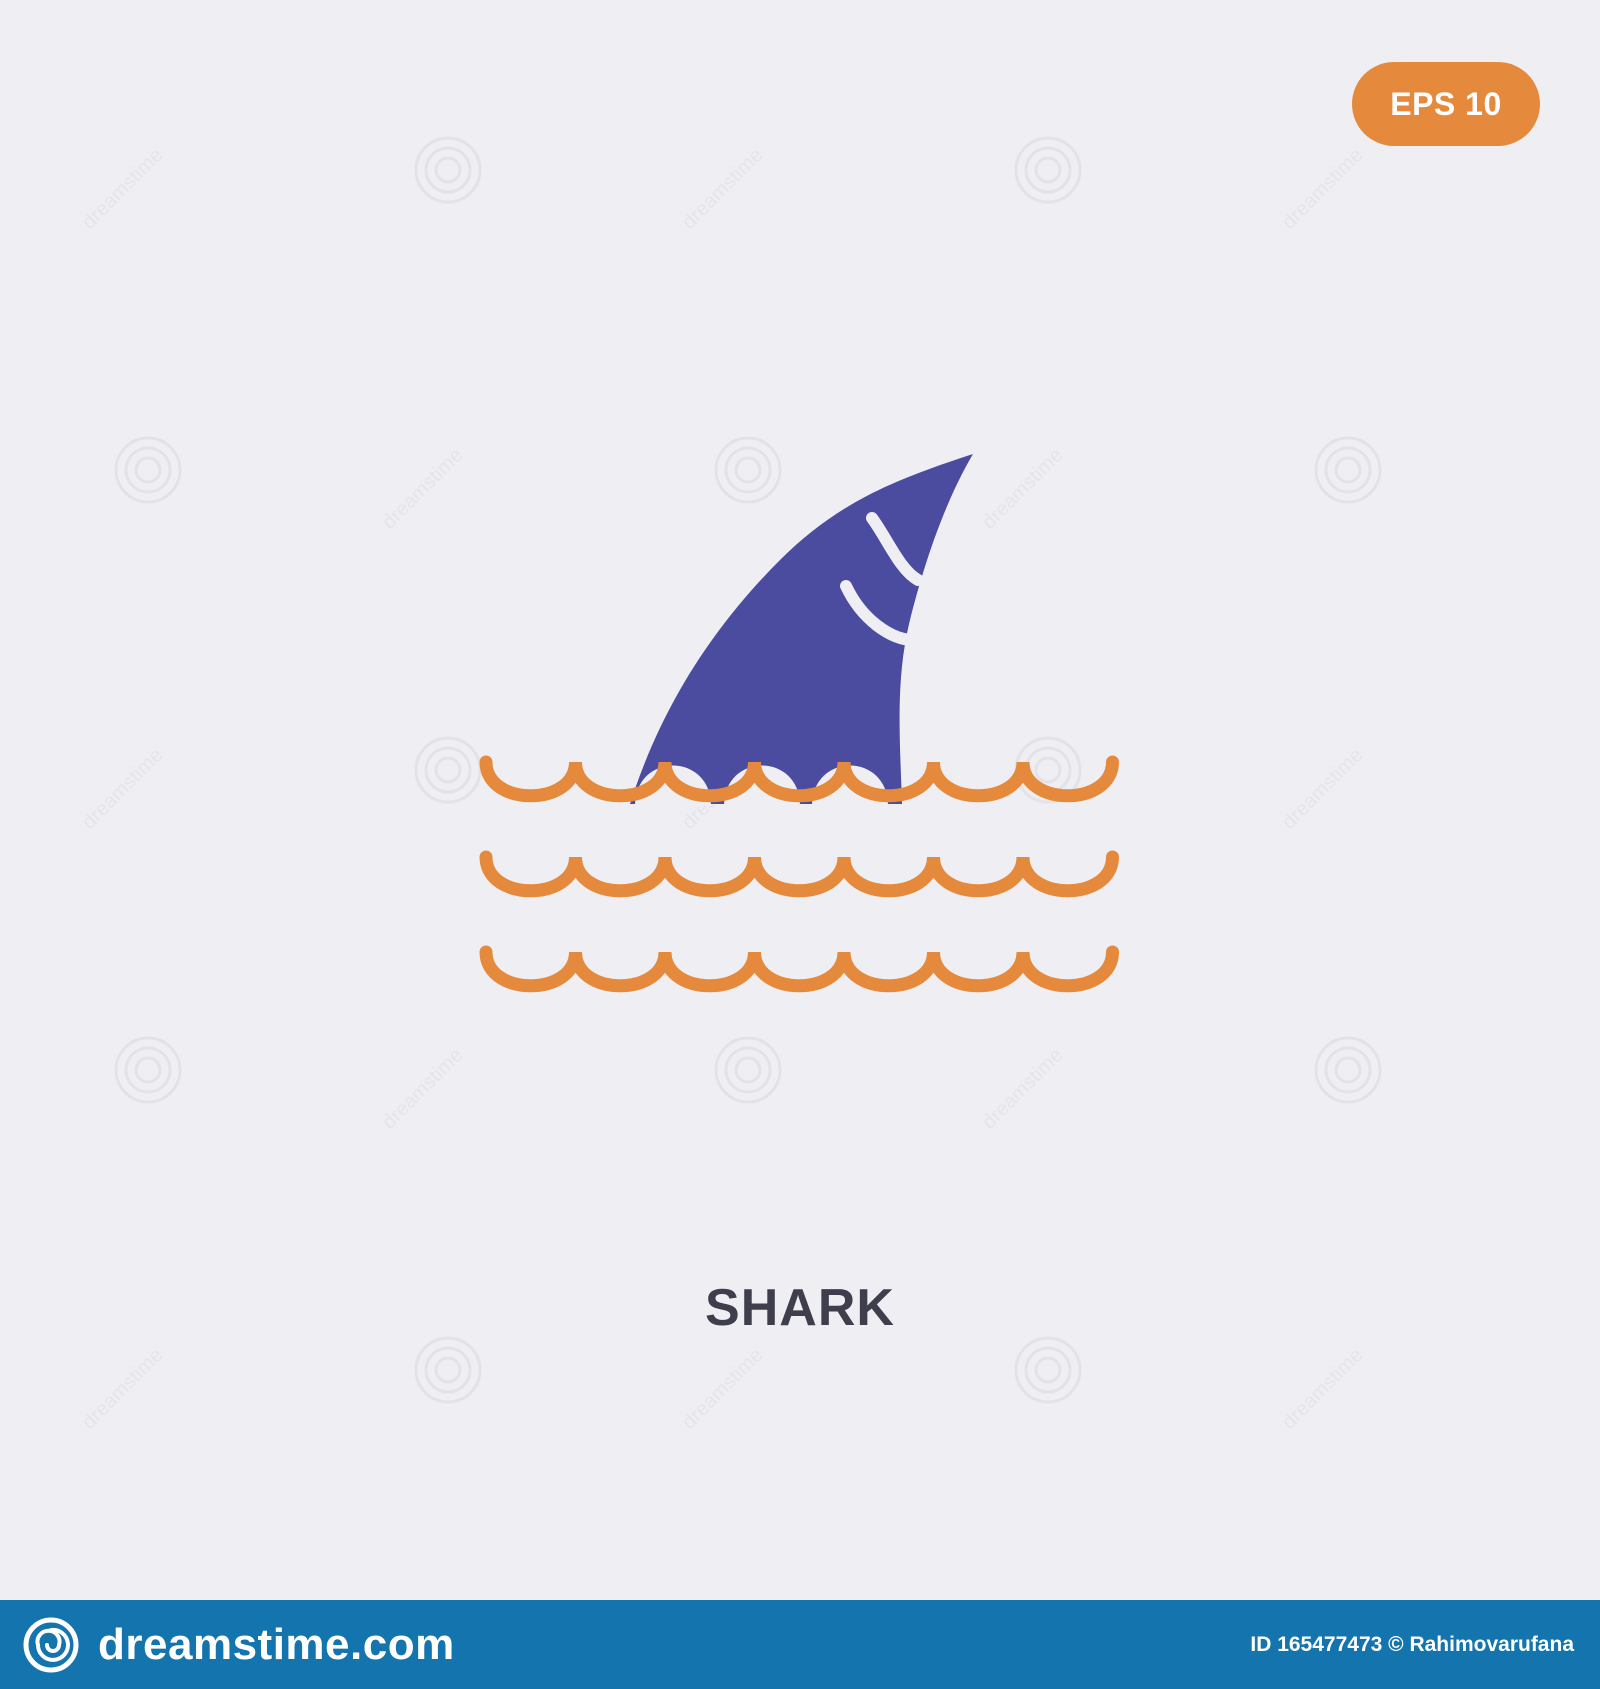 The height and width of the screenshot is (1689, 1600). I want to click on brand-name: dreamstime.com, so click(276, 1644).